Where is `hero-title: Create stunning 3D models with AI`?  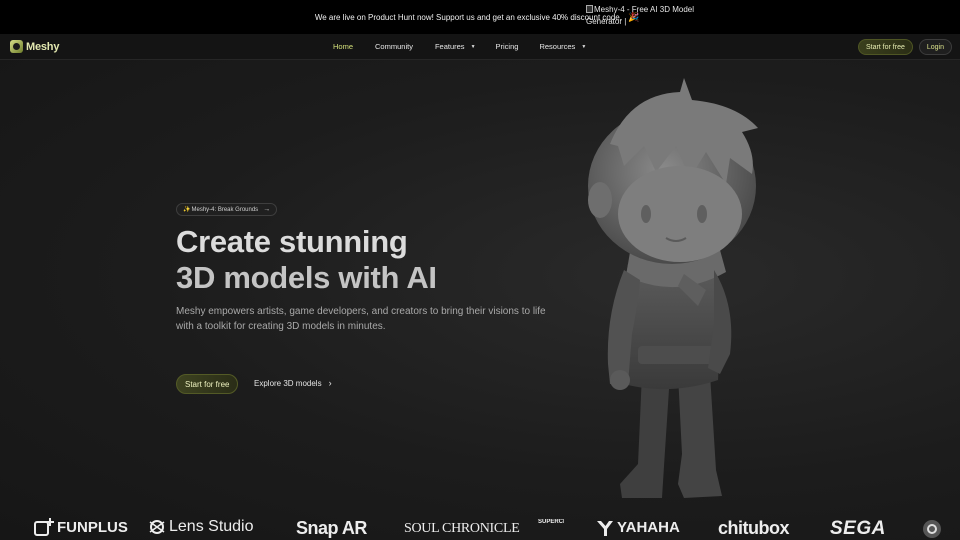 hero-title: Create stunning 3D models with AI is located at coordinates (306, 260).